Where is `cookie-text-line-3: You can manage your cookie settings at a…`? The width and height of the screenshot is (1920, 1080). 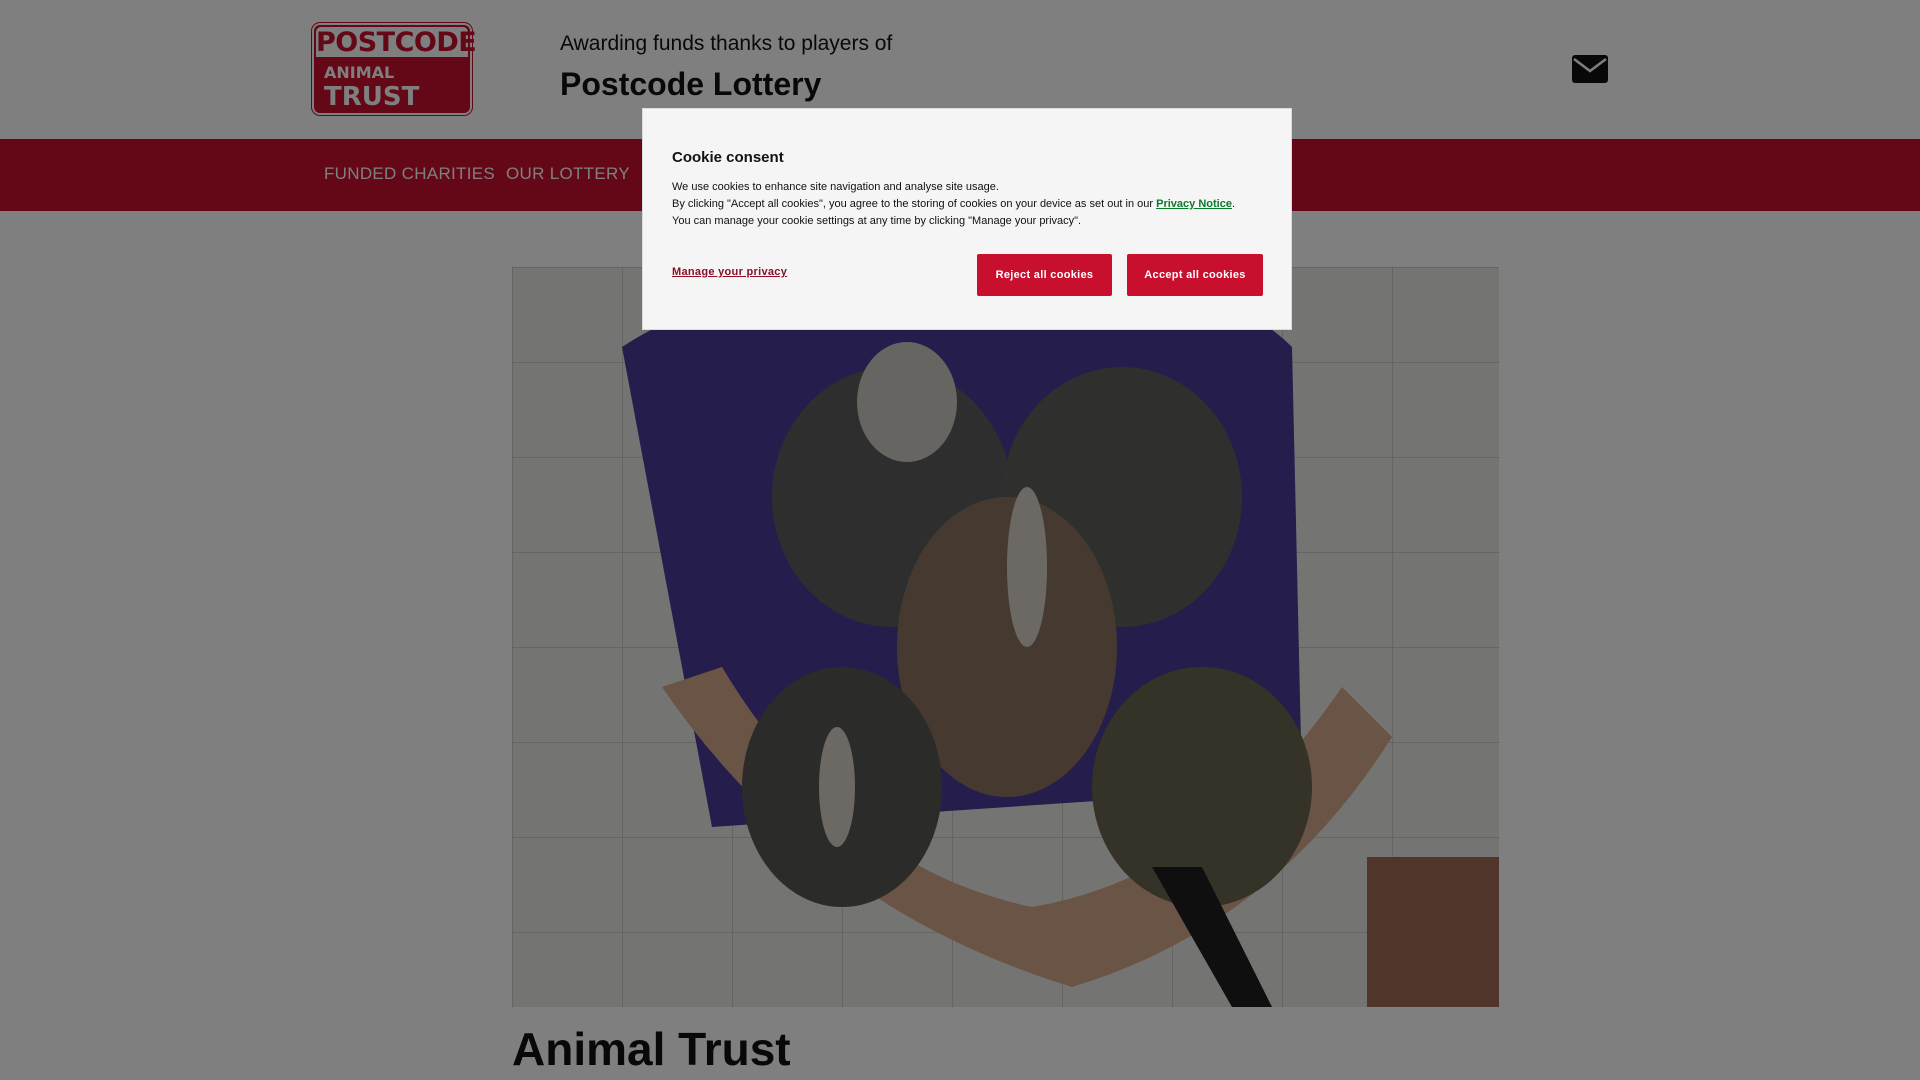 cookie-text-line-3: You can manage your cookie settings at a… is located at coordinates (877, 221).